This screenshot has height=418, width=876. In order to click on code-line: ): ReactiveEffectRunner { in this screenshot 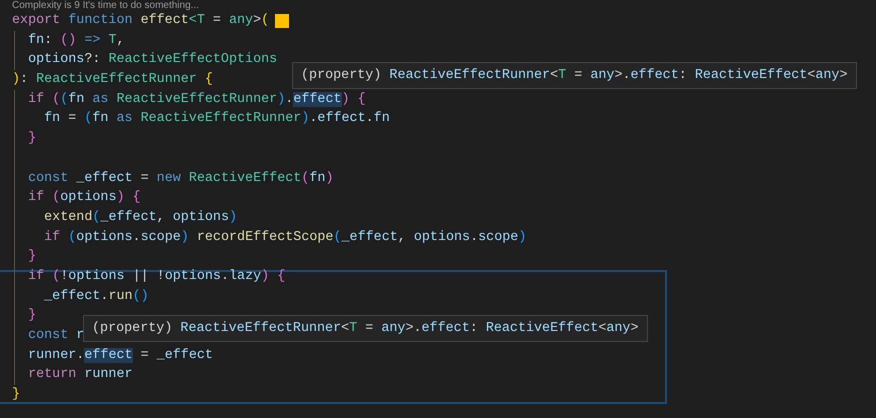, I will do `click(112, 80)`.